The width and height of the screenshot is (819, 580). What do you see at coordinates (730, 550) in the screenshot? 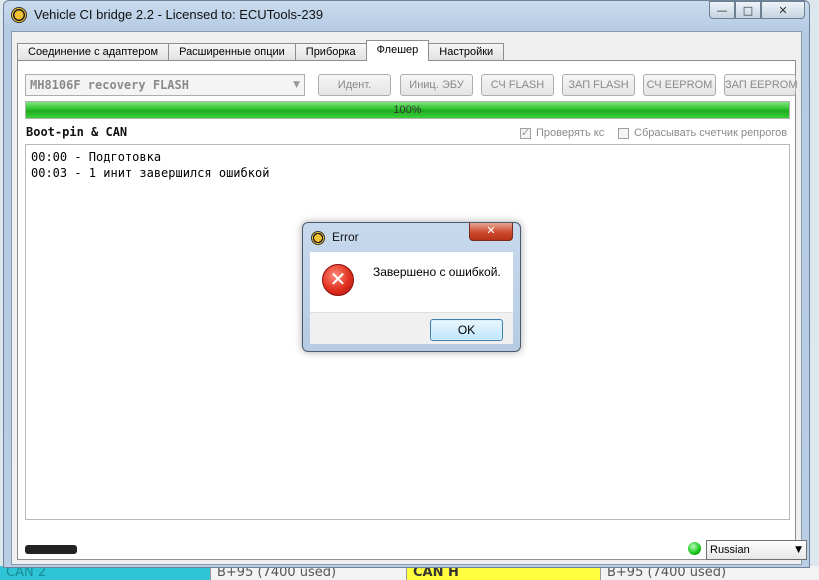
I see `language-value: Russian` at bounding box center [730, 550].